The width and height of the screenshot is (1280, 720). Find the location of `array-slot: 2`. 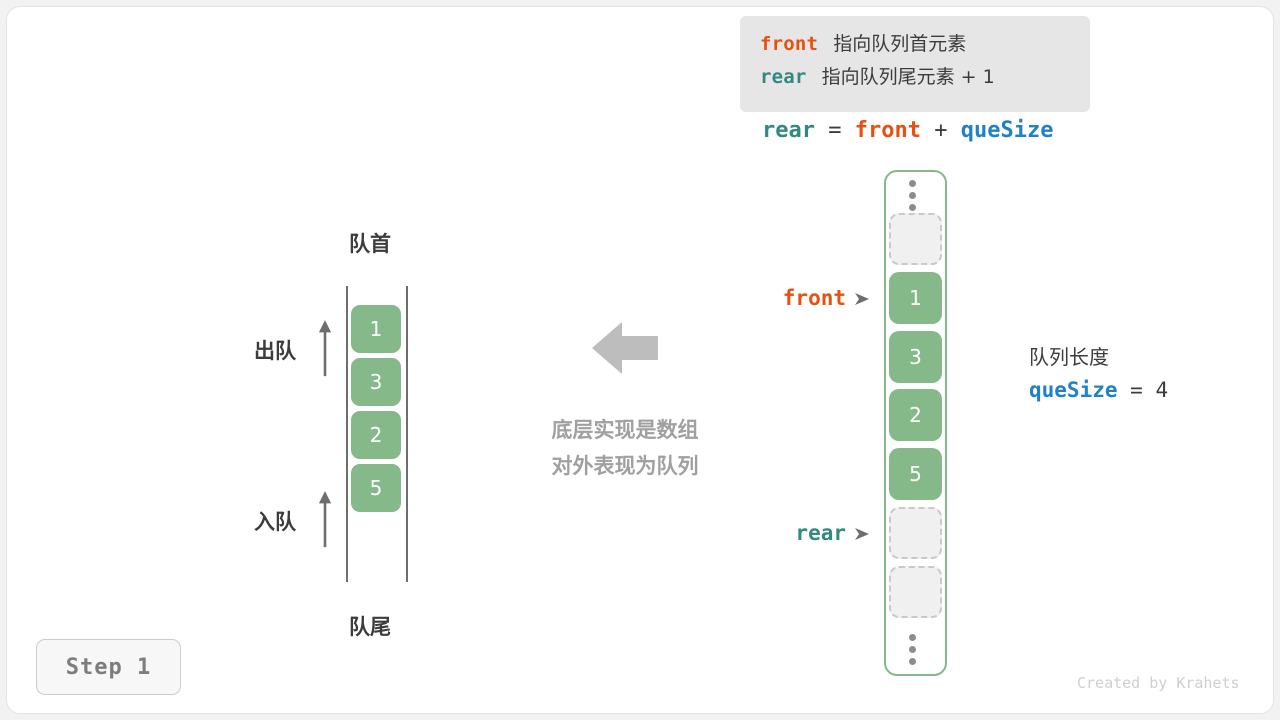

array-slot: 2 is located at coordinates (915, 415).